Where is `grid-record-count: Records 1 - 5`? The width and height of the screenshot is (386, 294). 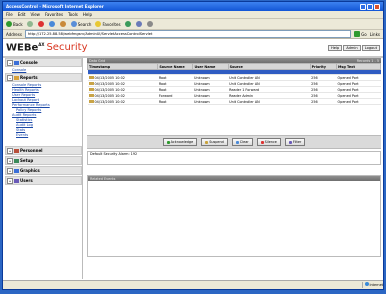
grid-record-count: Records 1 - 5 is located at coordinates (367, 60).